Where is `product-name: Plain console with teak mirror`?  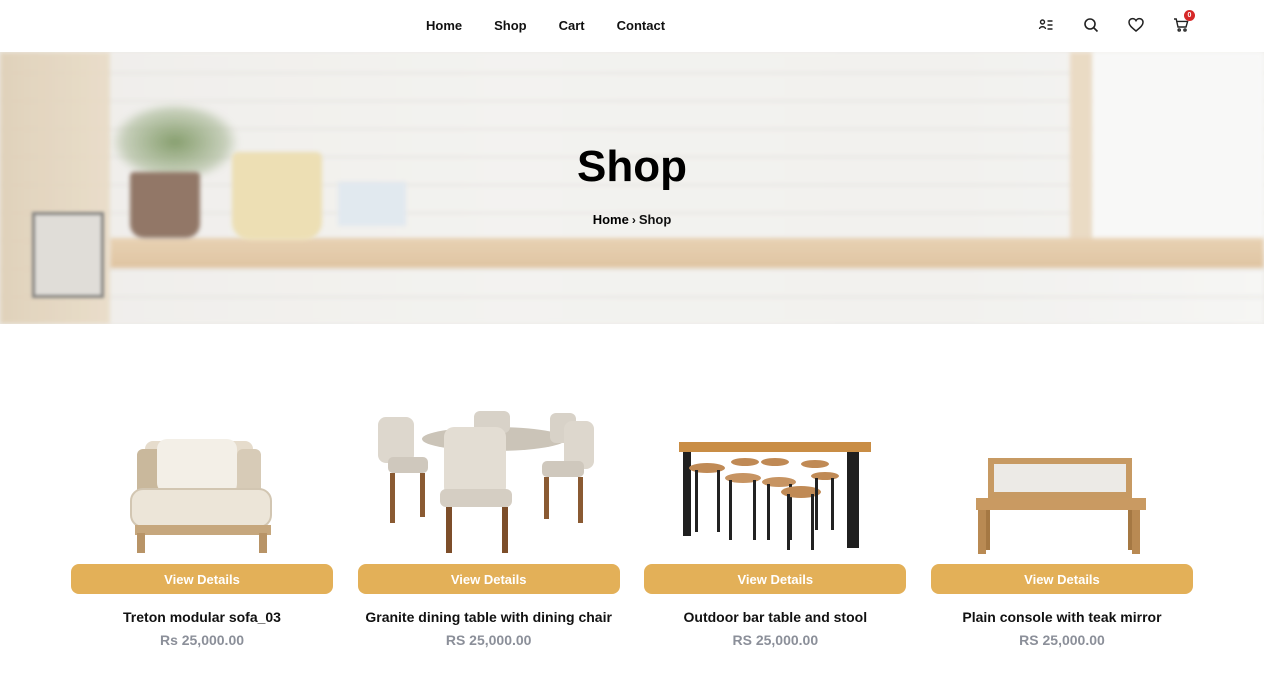 product-name: Plain console with teak mirror is located at coordinates (1061, 617).